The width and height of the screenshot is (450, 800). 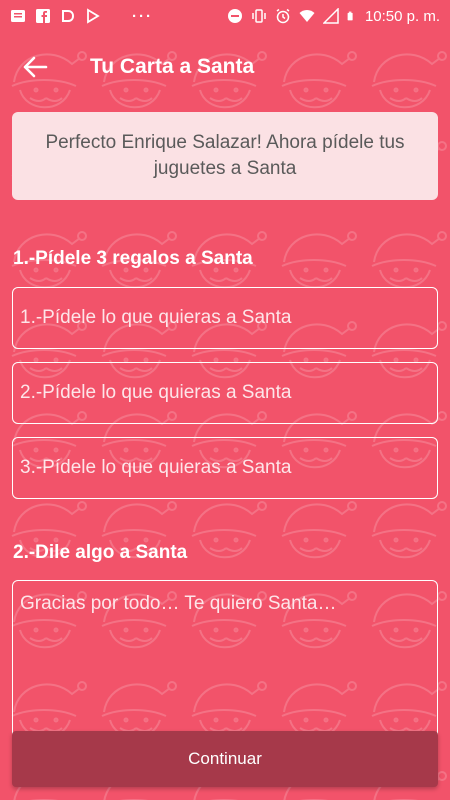 What do you see at coordinates (156, 467) in the screenshot?
I see `gift-input-3-placeholder: 3.-Pídele lo que quieras a Santa` at bounding box center [156, 467].